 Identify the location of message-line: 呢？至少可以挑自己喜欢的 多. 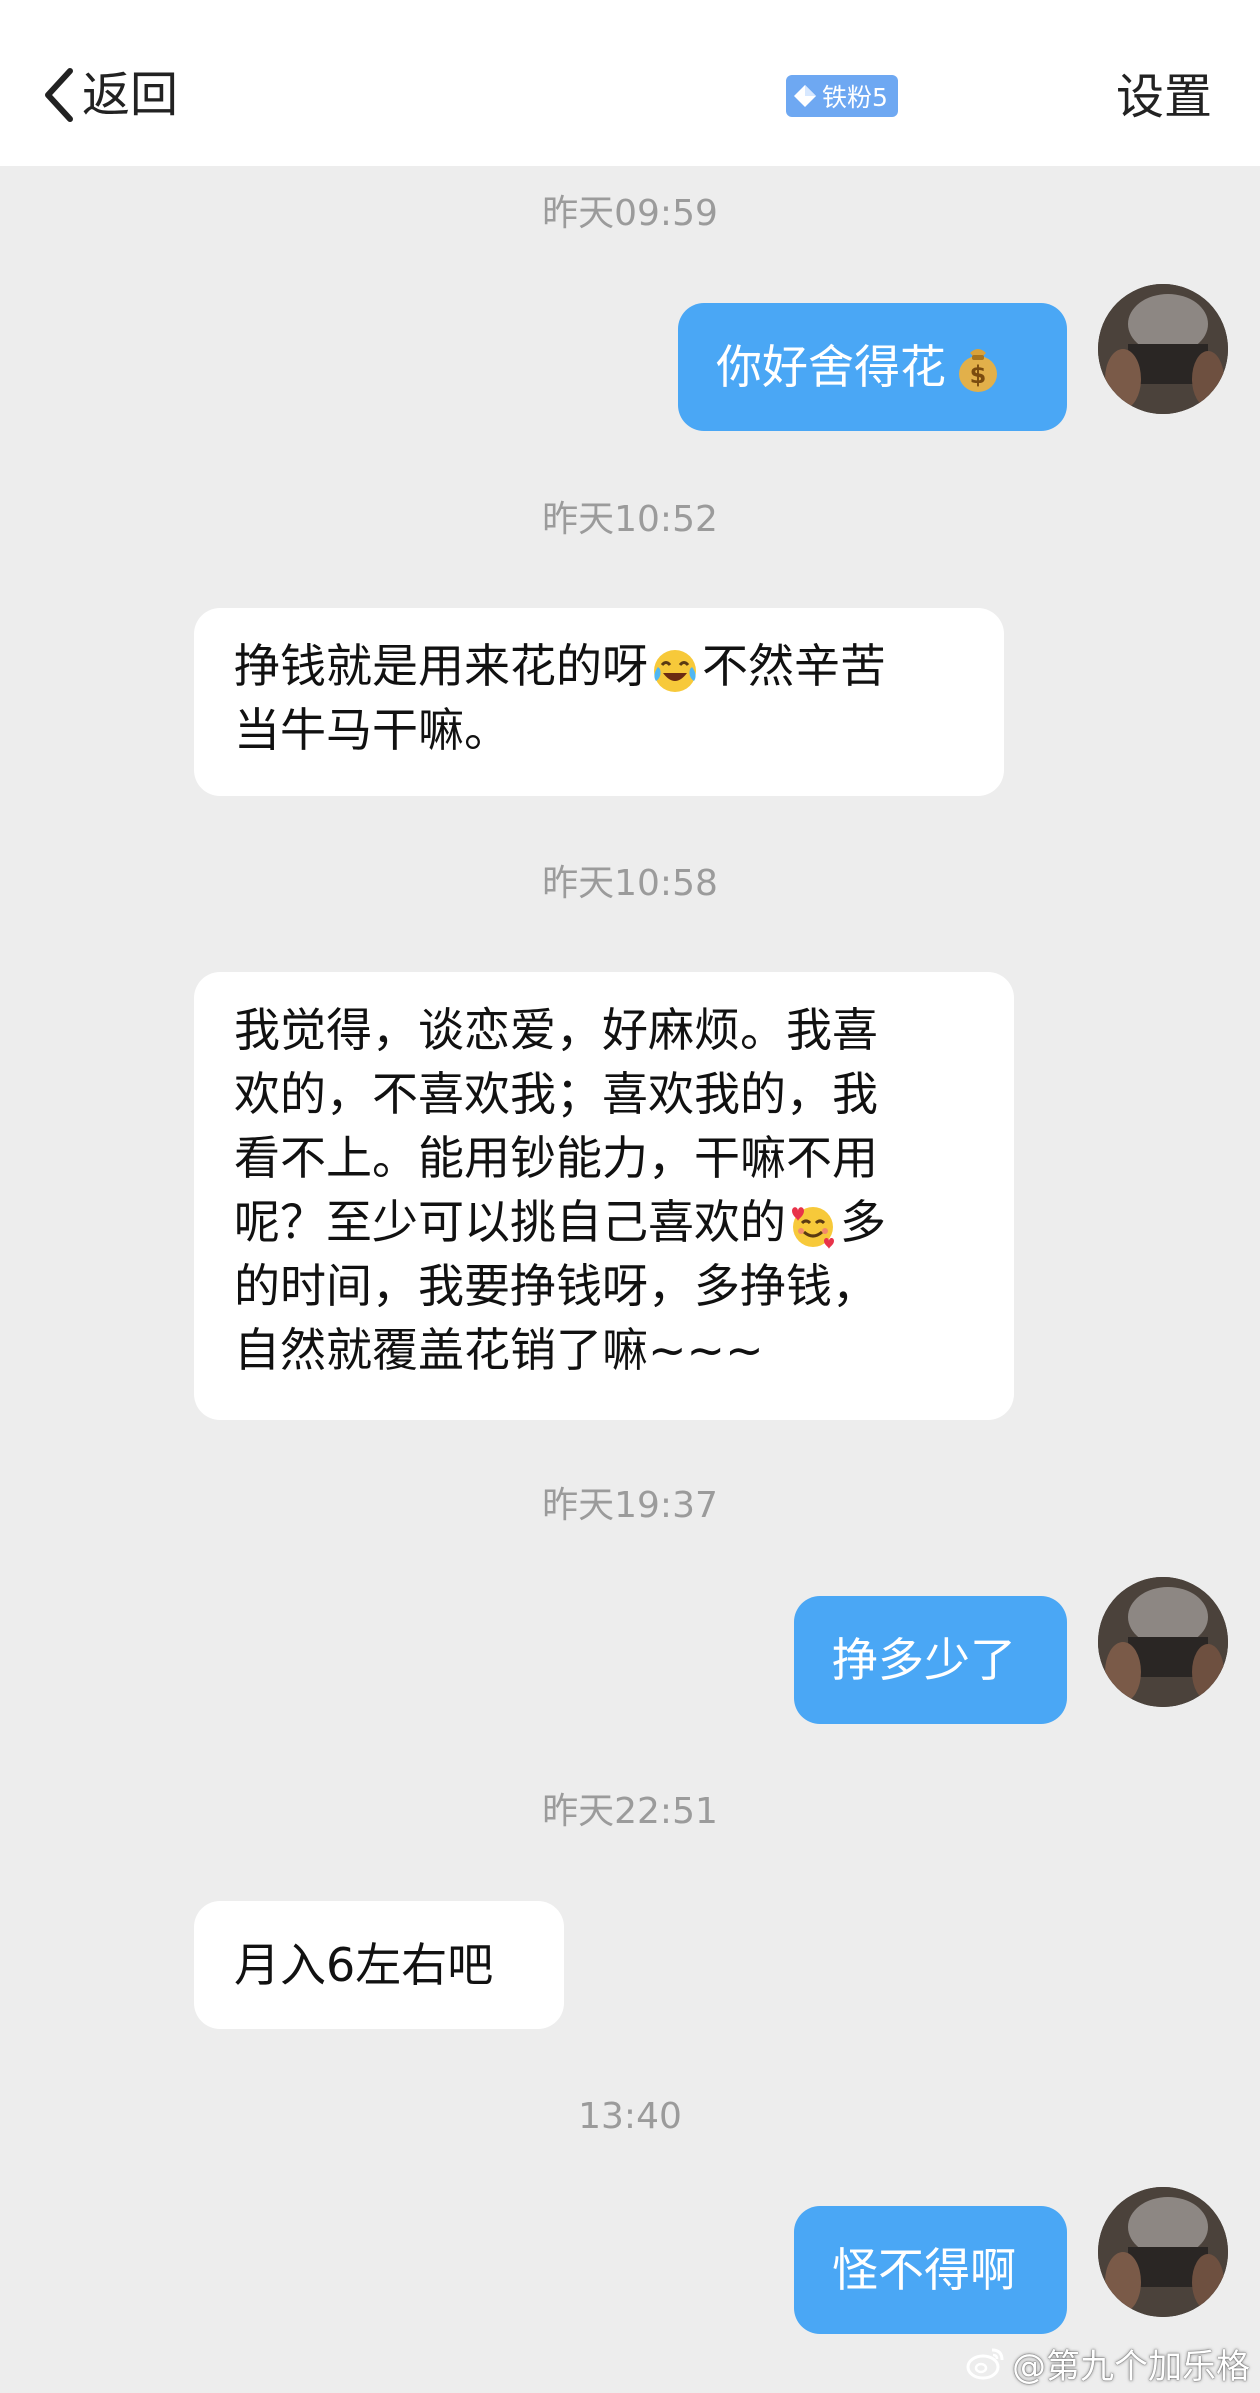
(560, 1222).